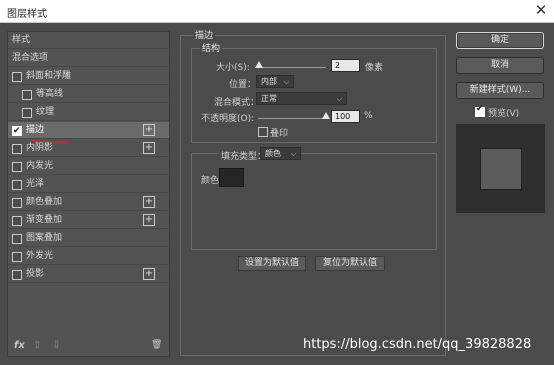 The width and height of the screenshot is (554, 365). What do you see at coordinates (27, 14) in the screenshot?
I see `window-title: 图层样式` at bounding box center [27, 14].